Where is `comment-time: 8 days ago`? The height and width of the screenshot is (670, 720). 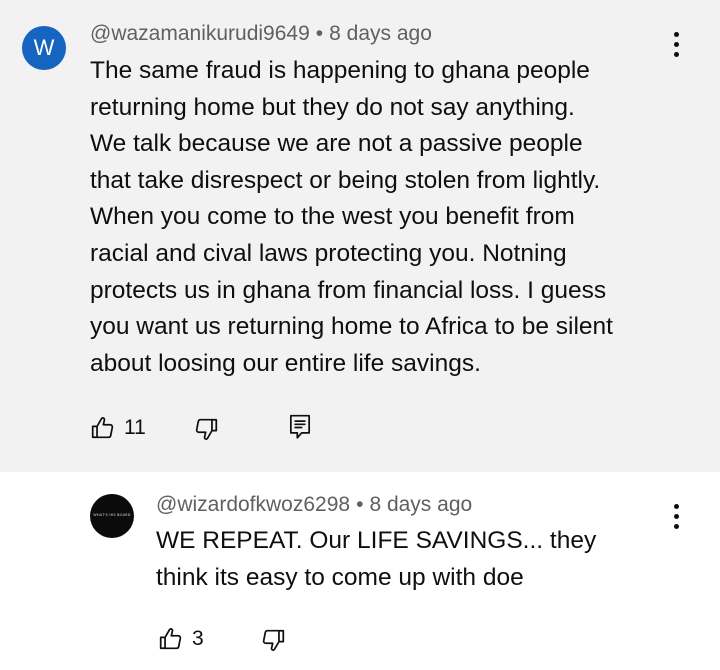 comment-time: 8 days ago is located at coordinates (380, 33).